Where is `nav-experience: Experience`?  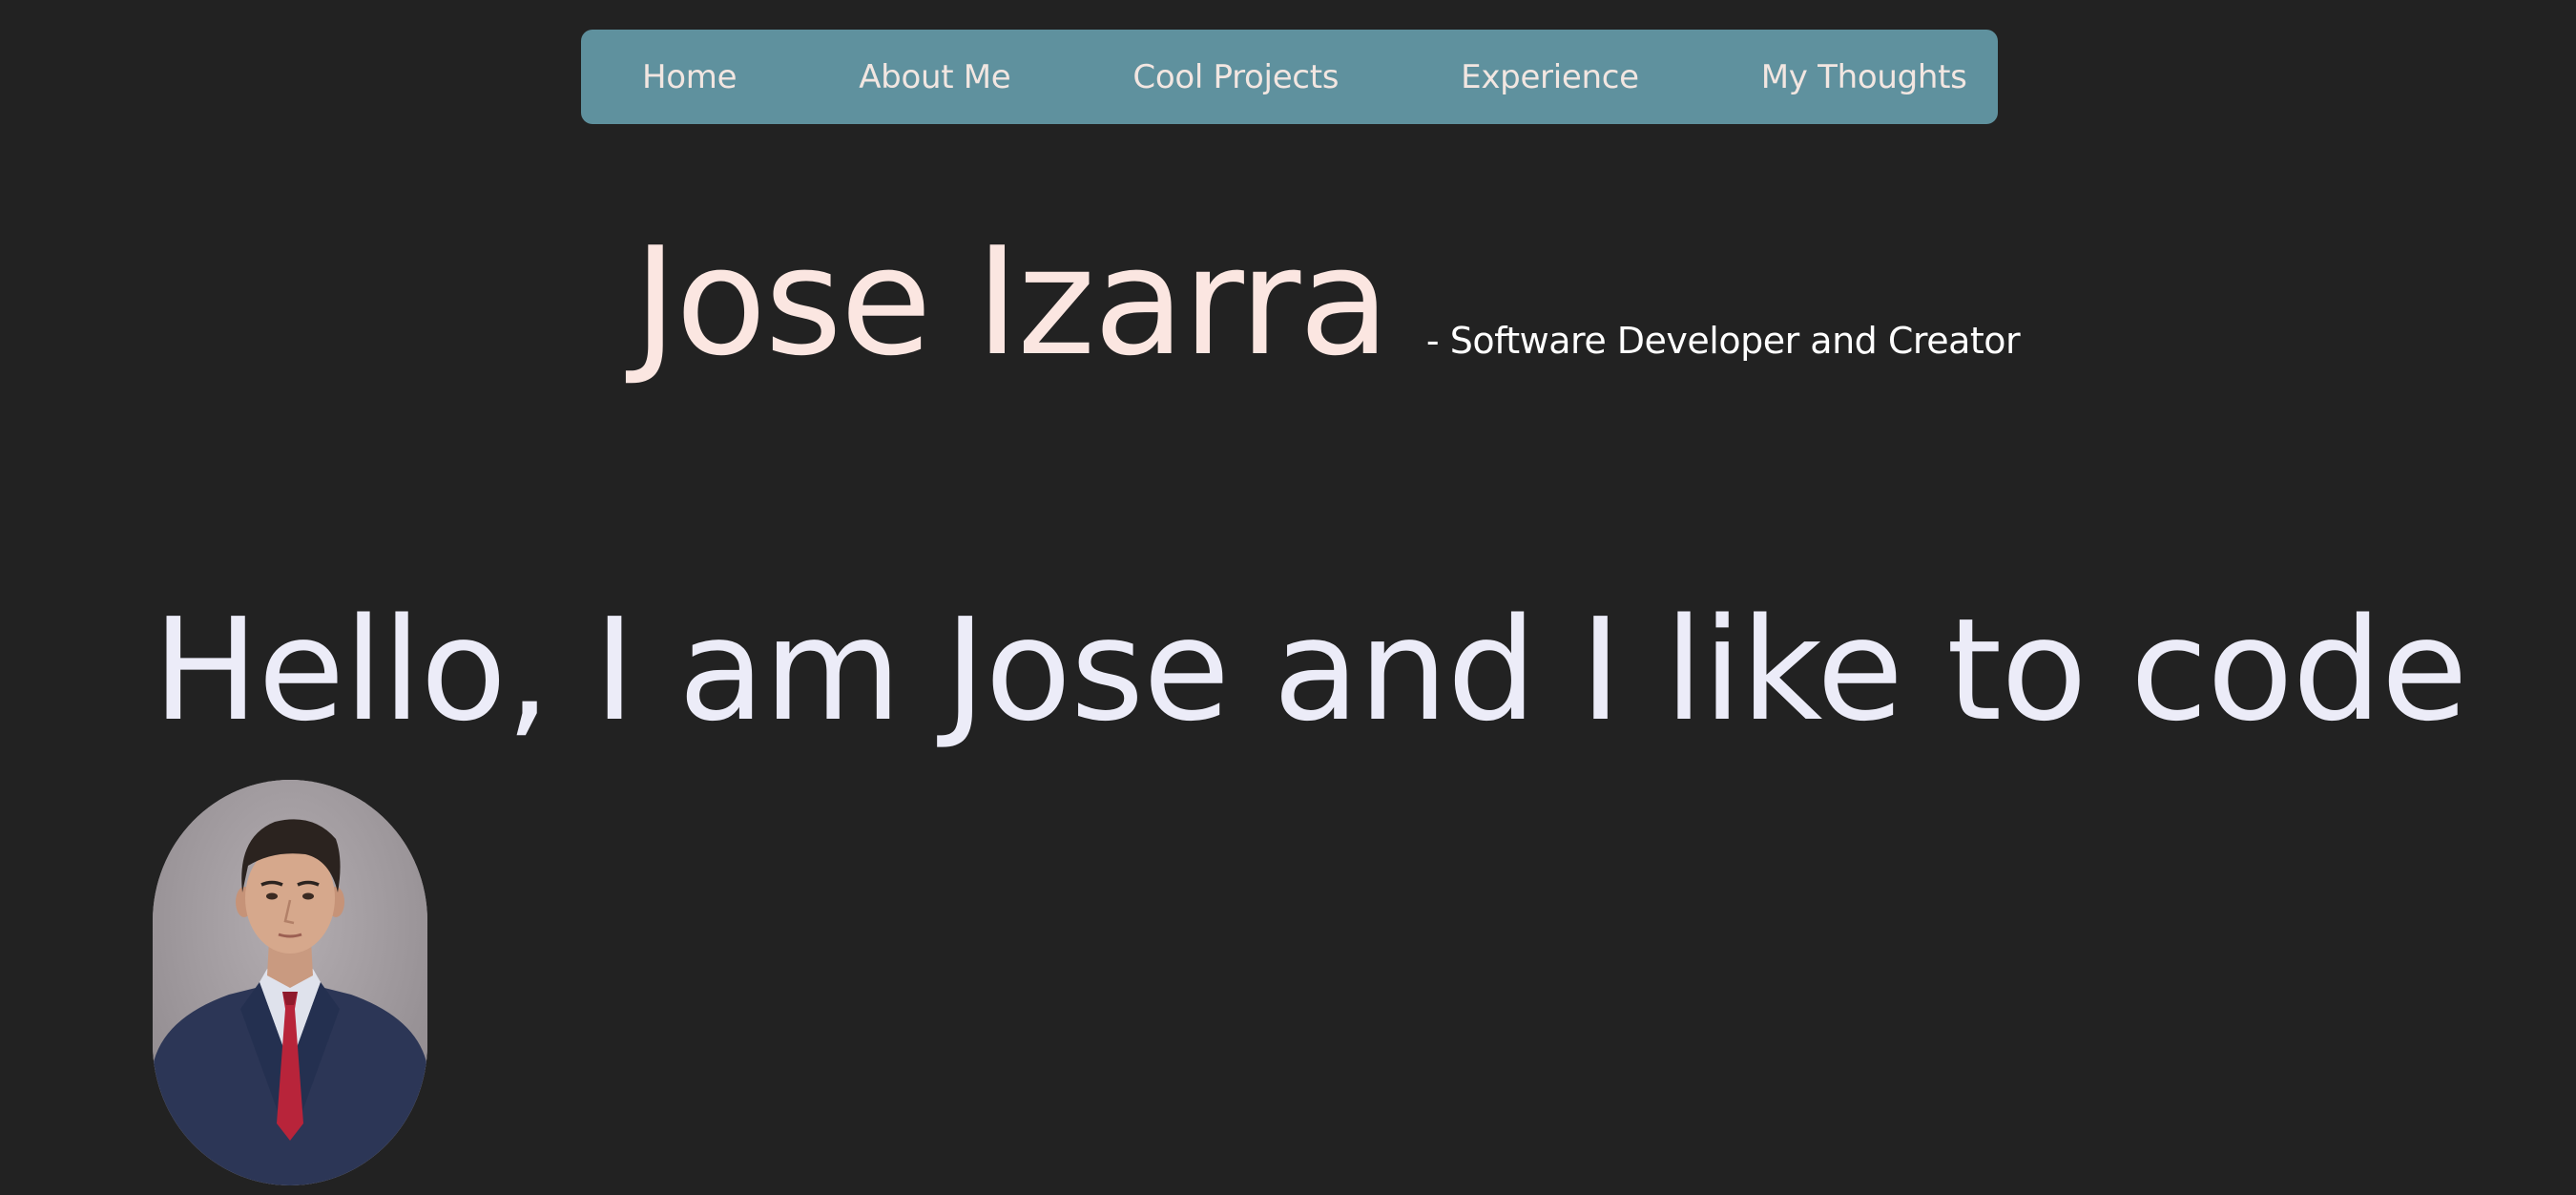 nav-experience: Experience is located at coordinates (1550, 77).